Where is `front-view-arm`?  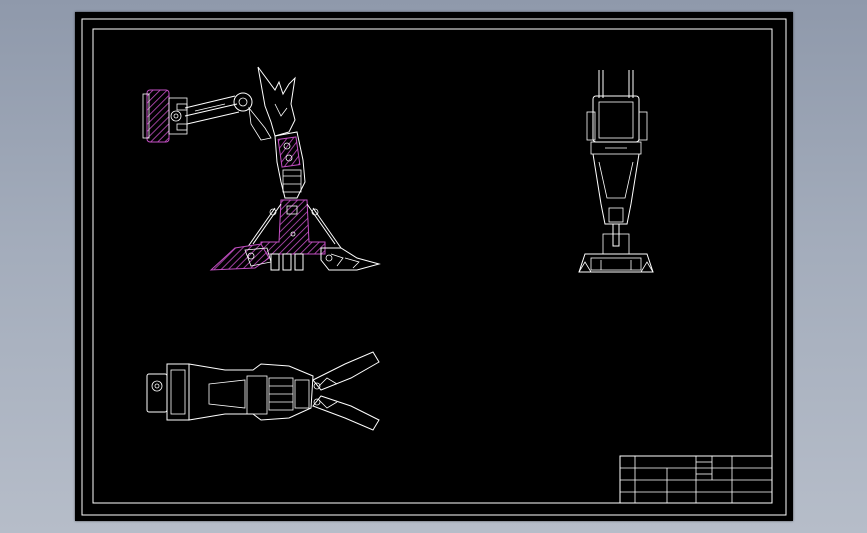 front-view-arm is located at coordinates (261, 168).